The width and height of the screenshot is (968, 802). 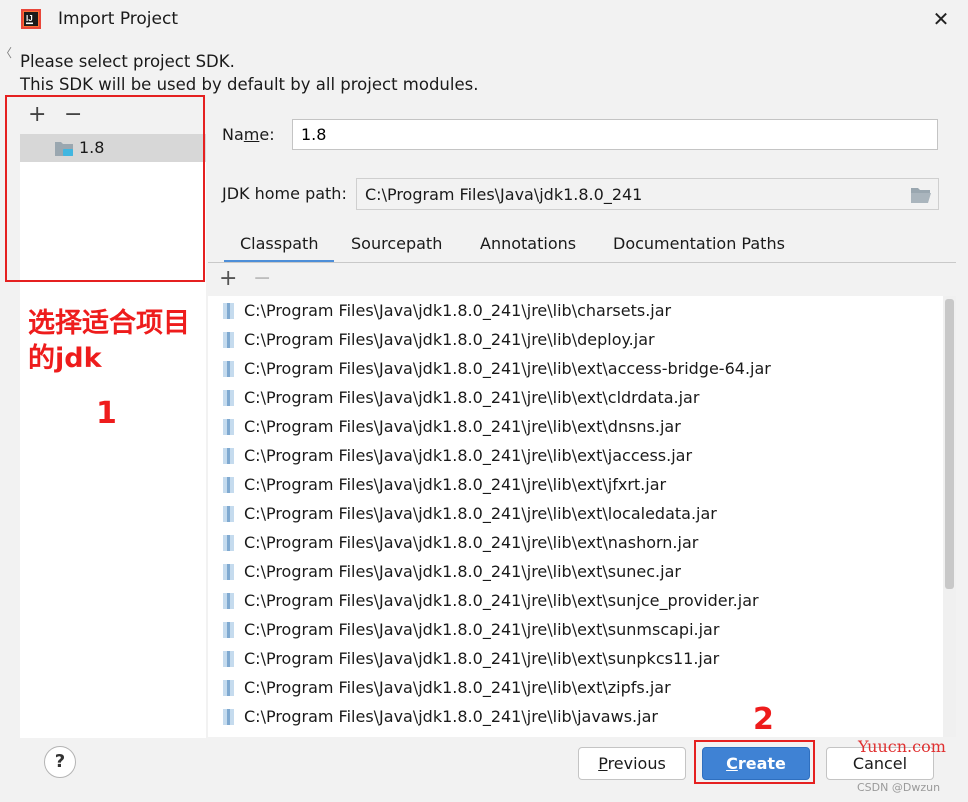 I want to click on add-classpath-button: +, so click(x=228, y=278).